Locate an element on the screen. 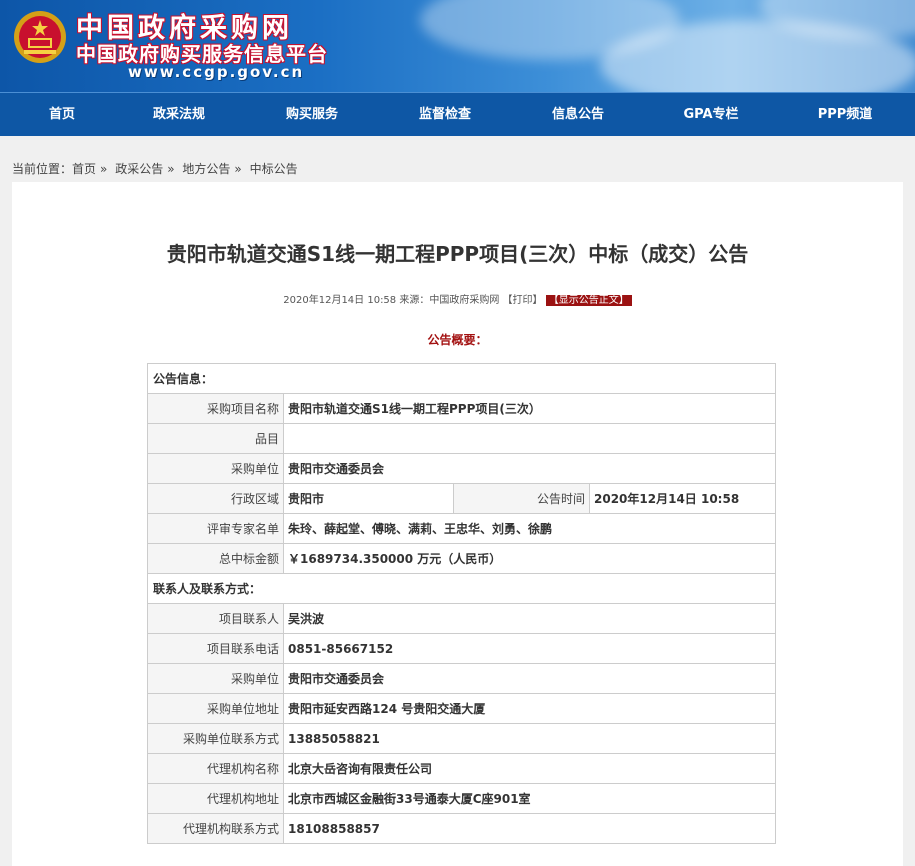 The width and height of the screenshot is (915, 866). table-row: 项目联系电话 0851-85667152 is located at coordinates (461, 648).